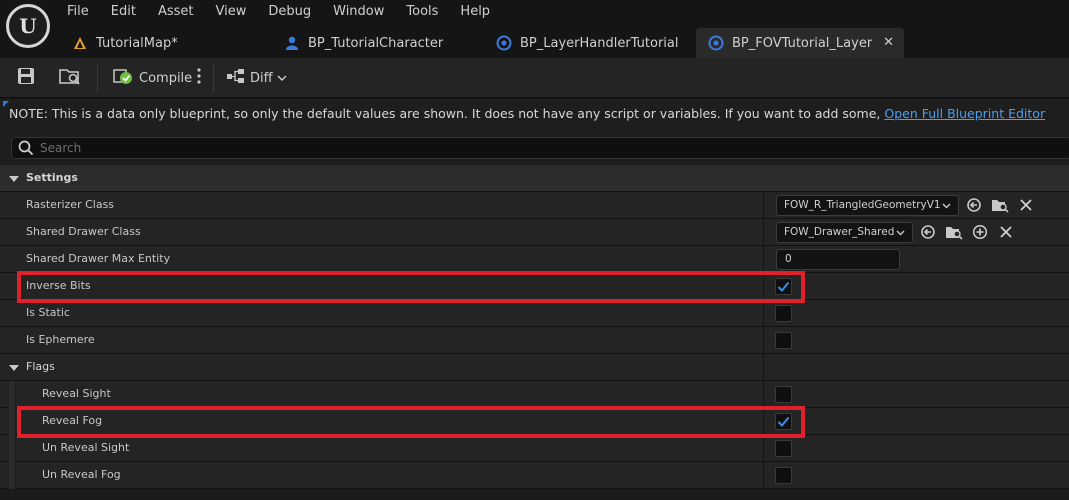 The width and height of the screenshot is (1069, 500). I want to click on compile-options-button, so click(199, 78).